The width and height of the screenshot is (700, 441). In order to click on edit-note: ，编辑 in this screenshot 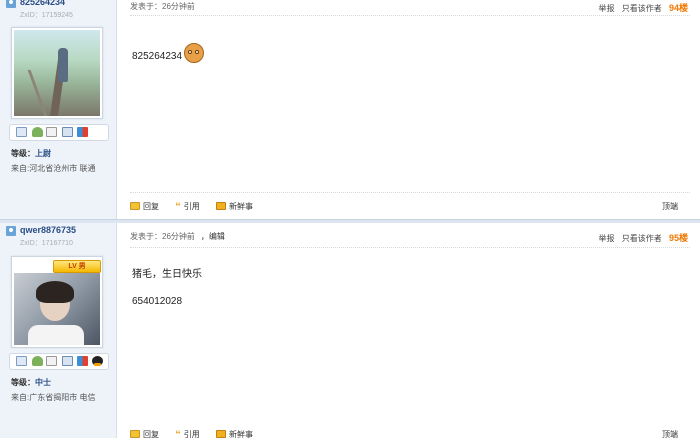, I will do `click(212, 236)`.